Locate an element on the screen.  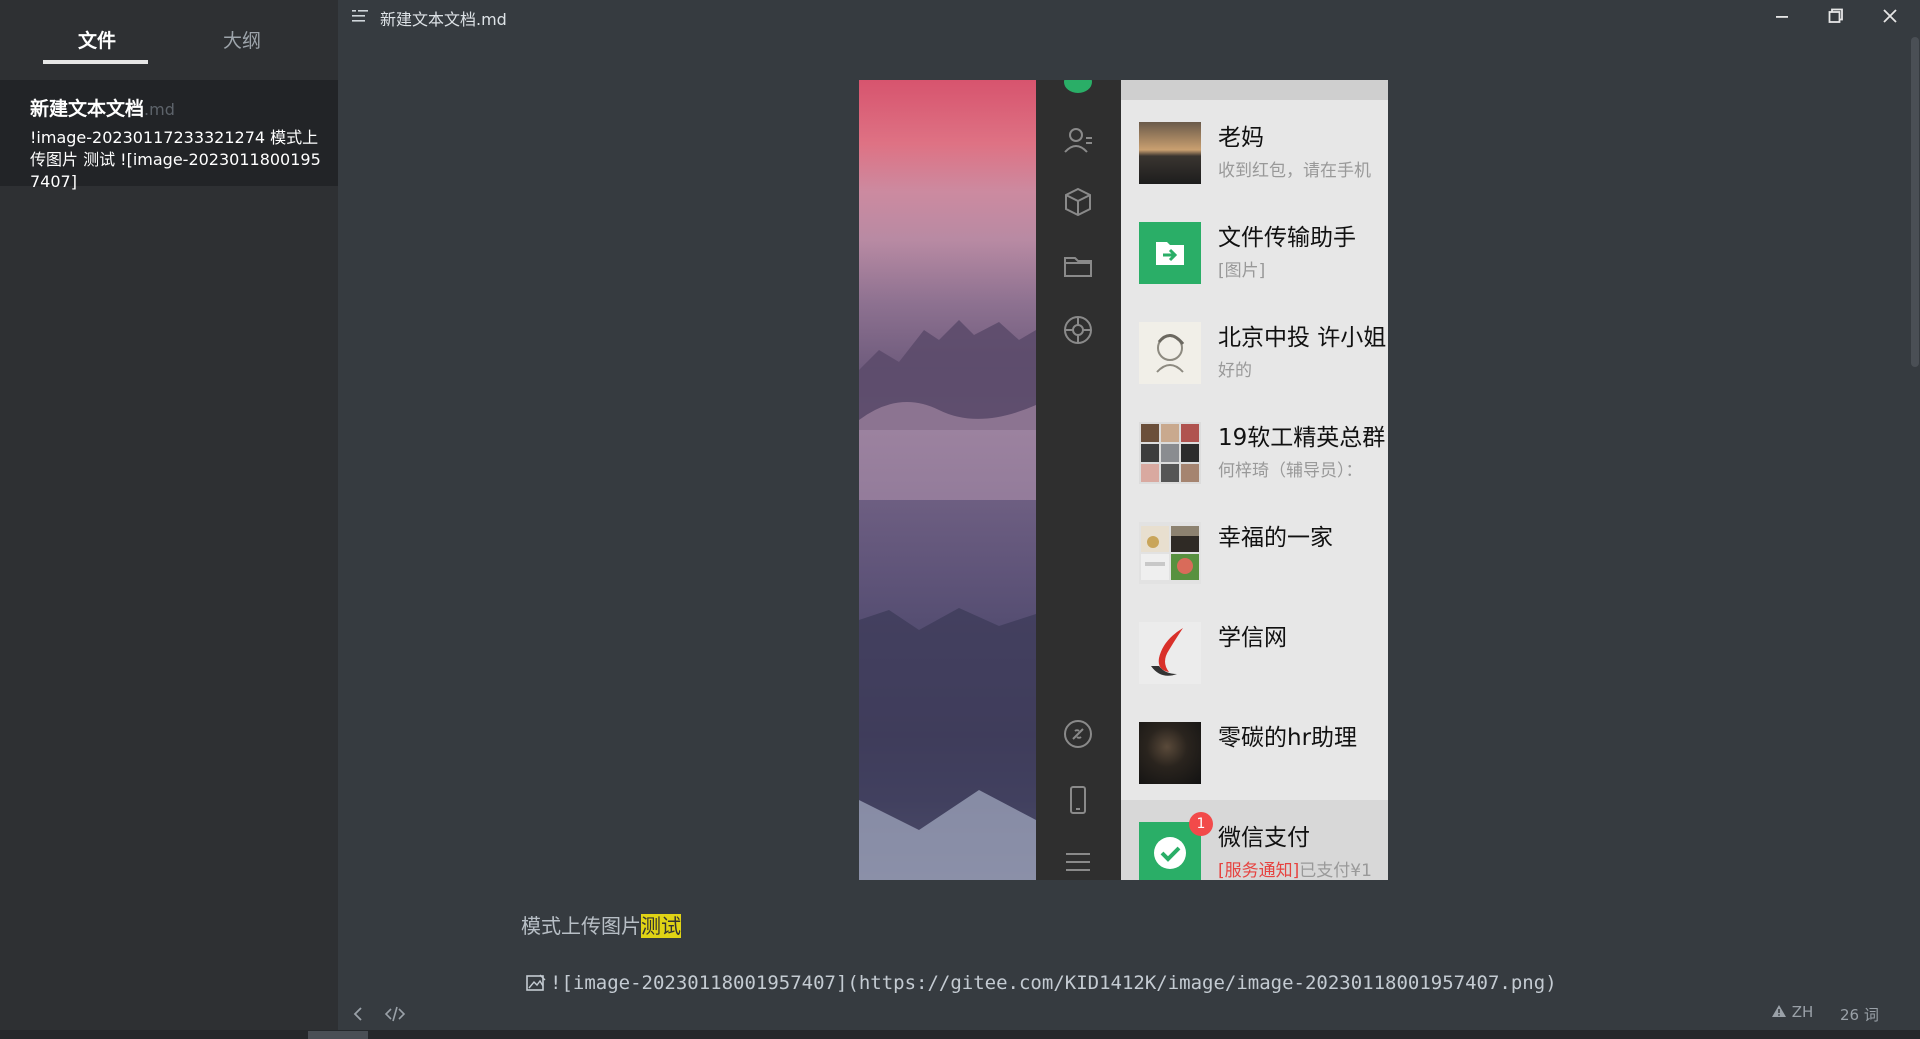
toggle-sidebar-button is located at coordinates (358, 1014).